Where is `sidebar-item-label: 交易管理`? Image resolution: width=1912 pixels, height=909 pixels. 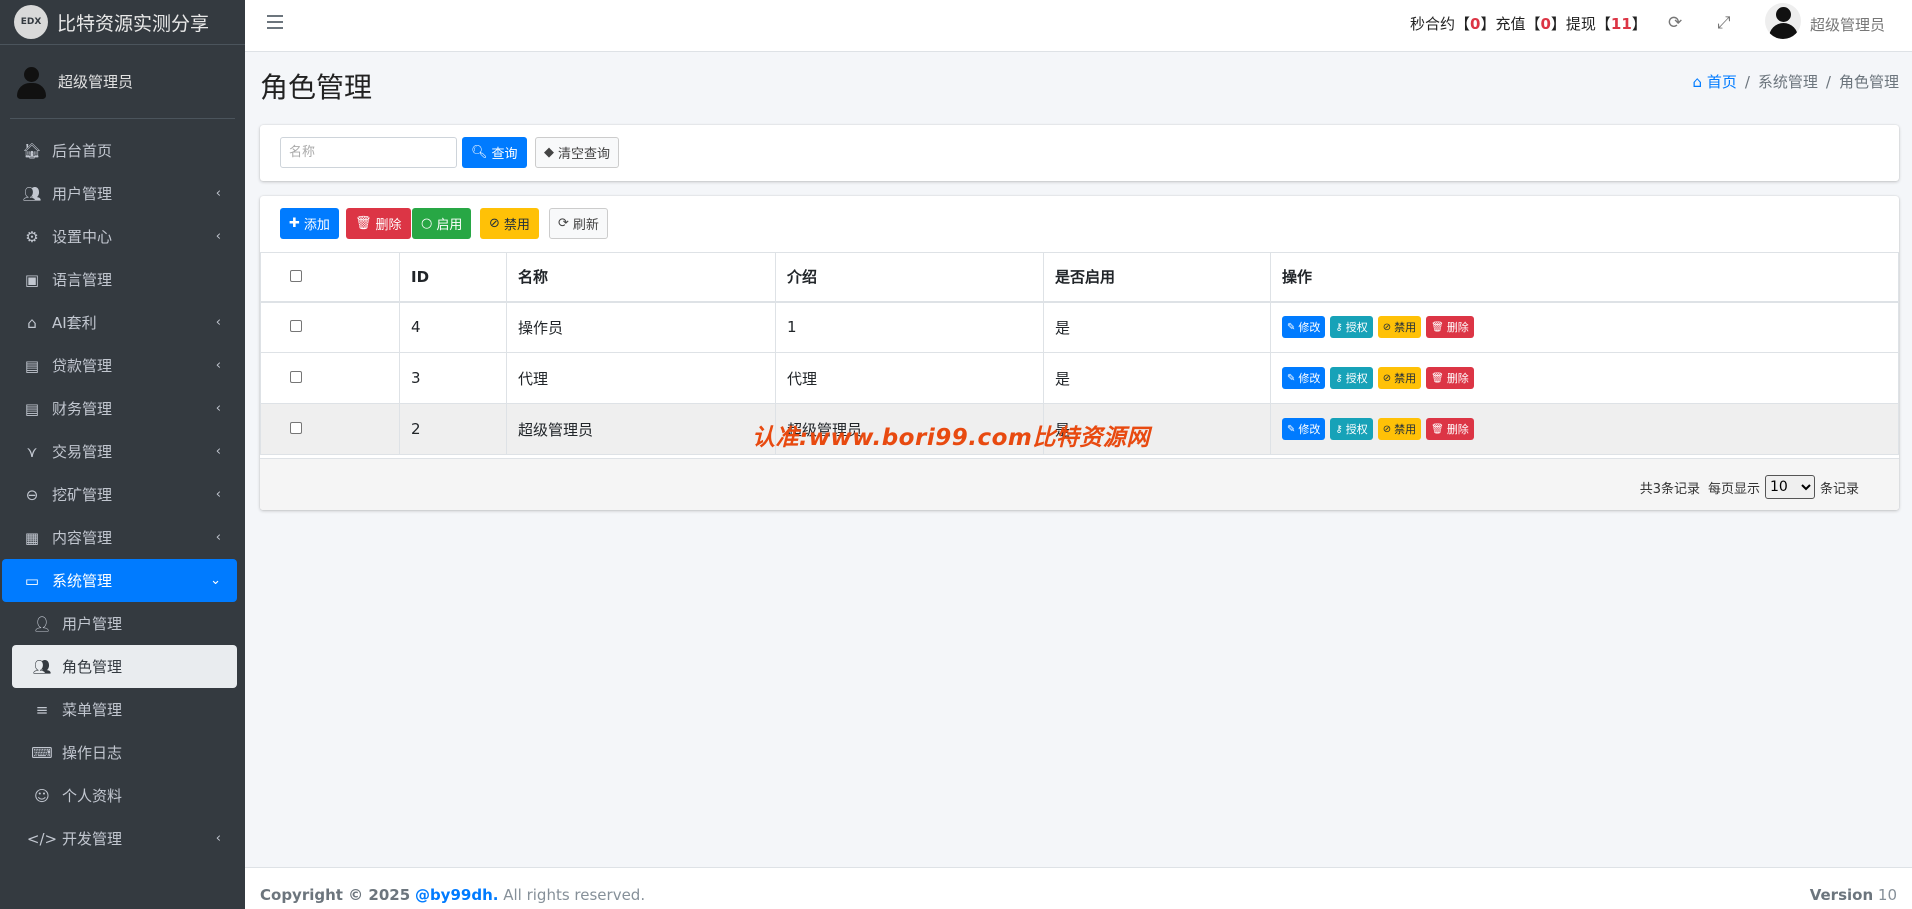
sidebar-item-label: 交易管理 is located at coordinates (82, 452).